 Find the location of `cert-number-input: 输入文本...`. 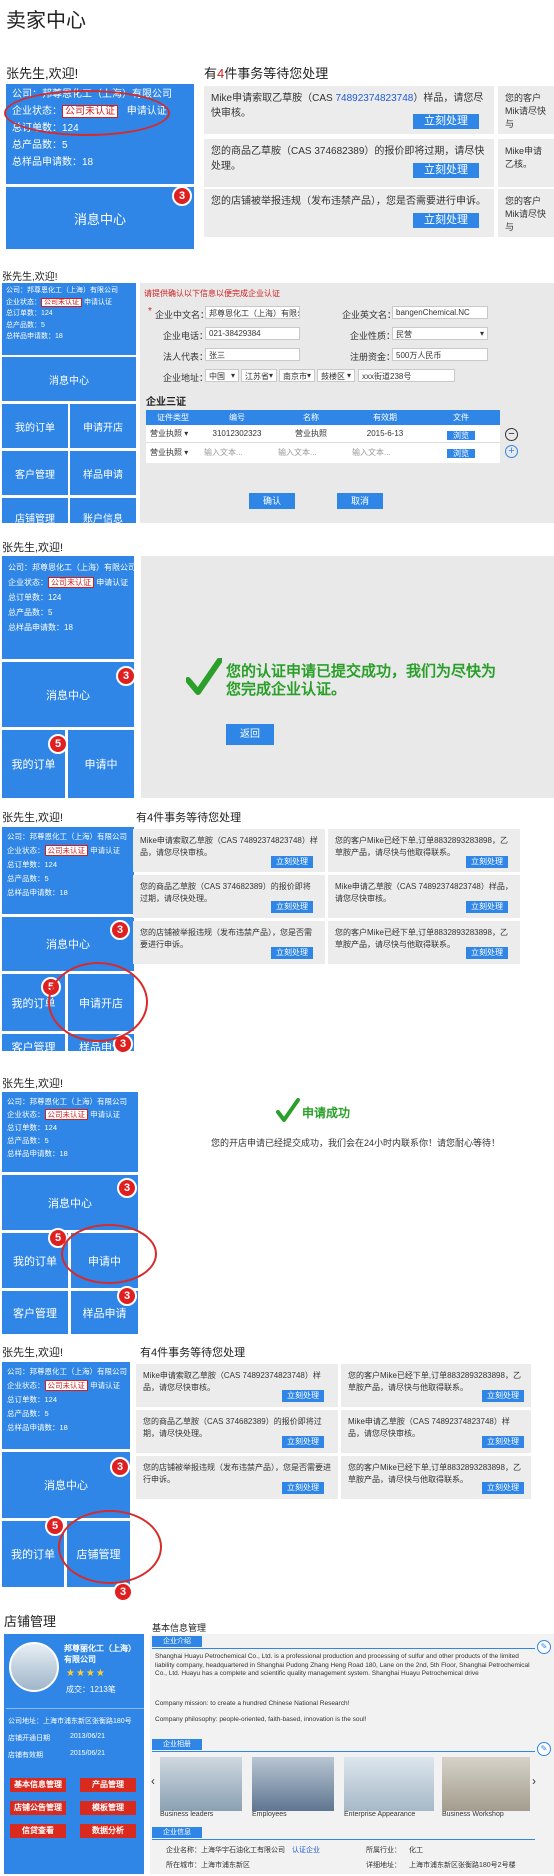

cert-number-input: 输入文本... is located at coordinates (237, 452).